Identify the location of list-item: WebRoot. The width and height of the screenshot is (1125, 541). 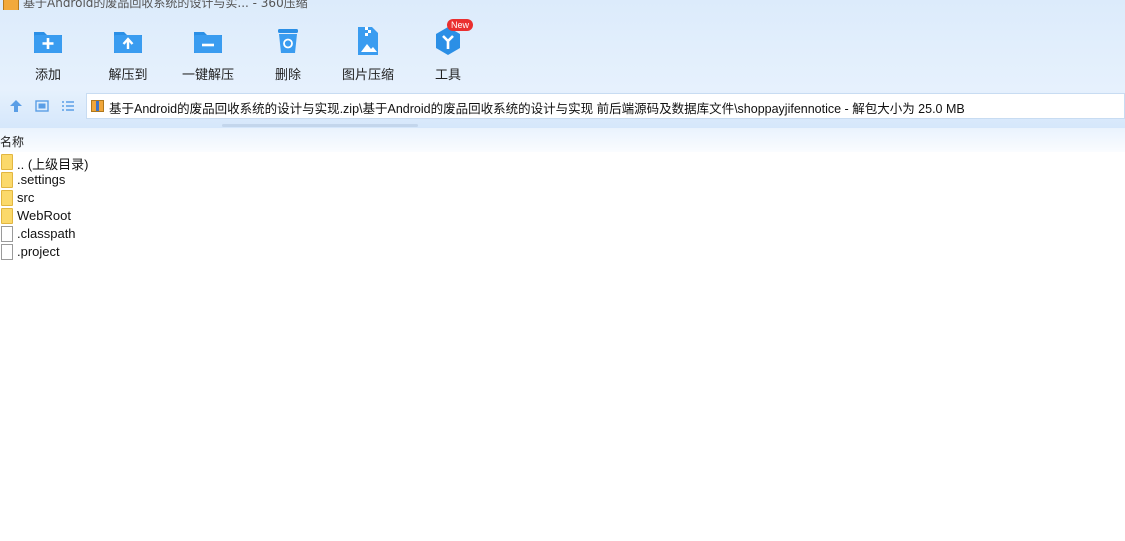
(150, 216).